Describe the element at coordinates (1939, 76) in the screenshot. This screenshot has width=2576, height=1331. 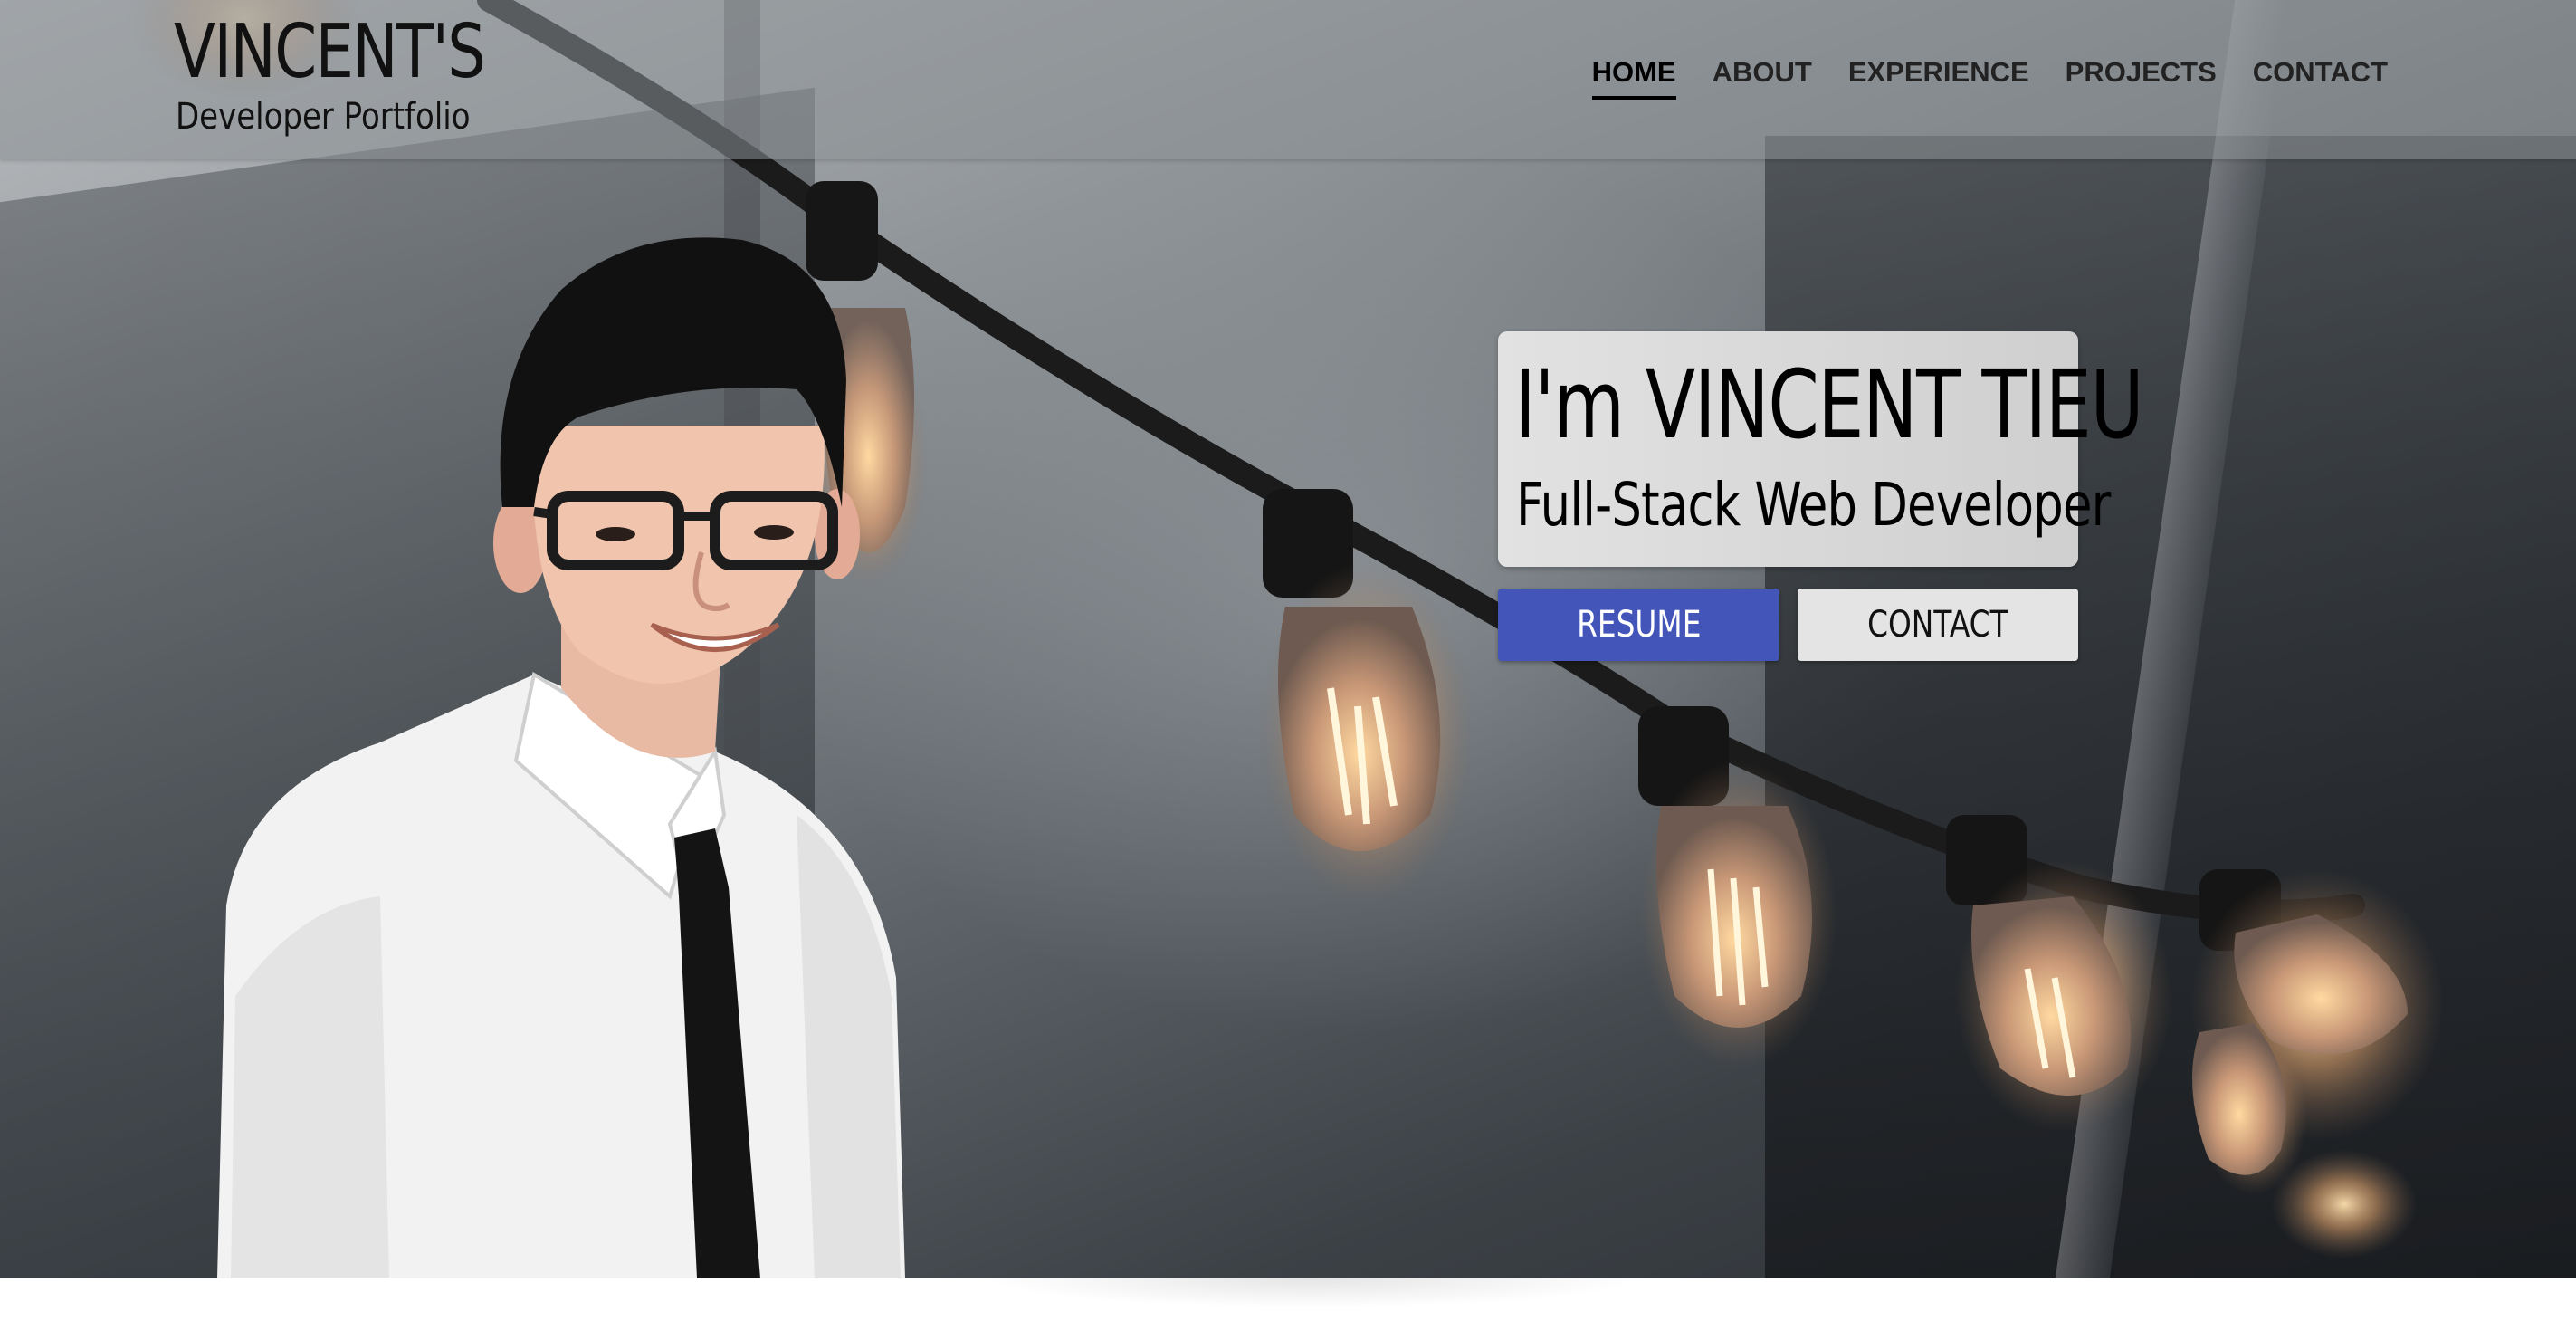
I see `nav-link-experience: EXPERIENCE` at that location.